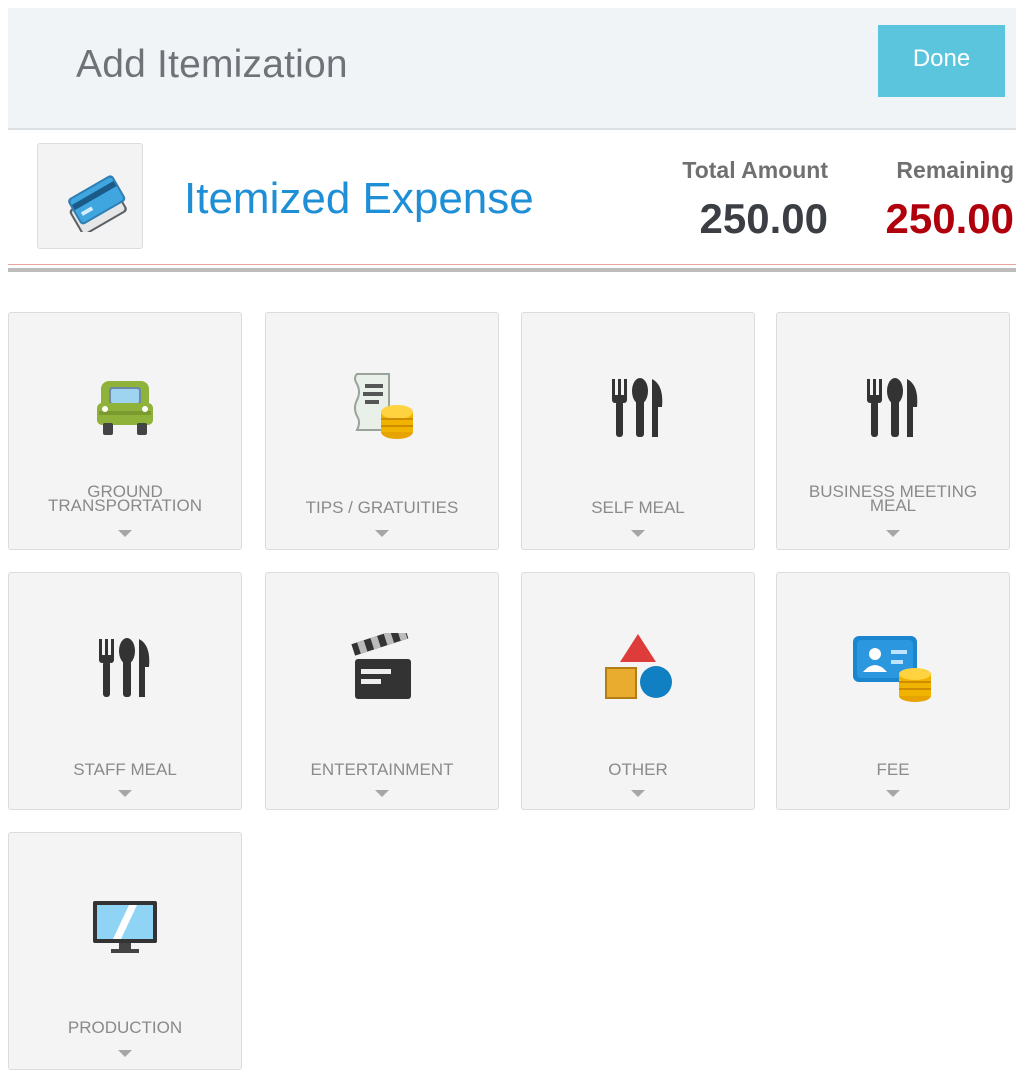 This screenshot has height=1070, width=1016. What do you see at coordinates (382, 507) in the screenshot?
I see `tile-label: TIPS / GRATUITIES` at bounding box center [382, 507].